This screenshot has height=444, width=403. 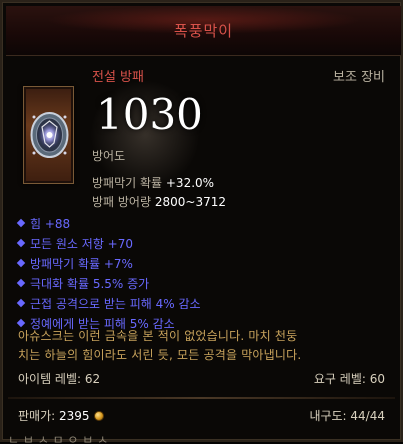 I want to click on tooltip-footer: 판매가: 2395 내구도: 44/44, so click(x=201, y=416).